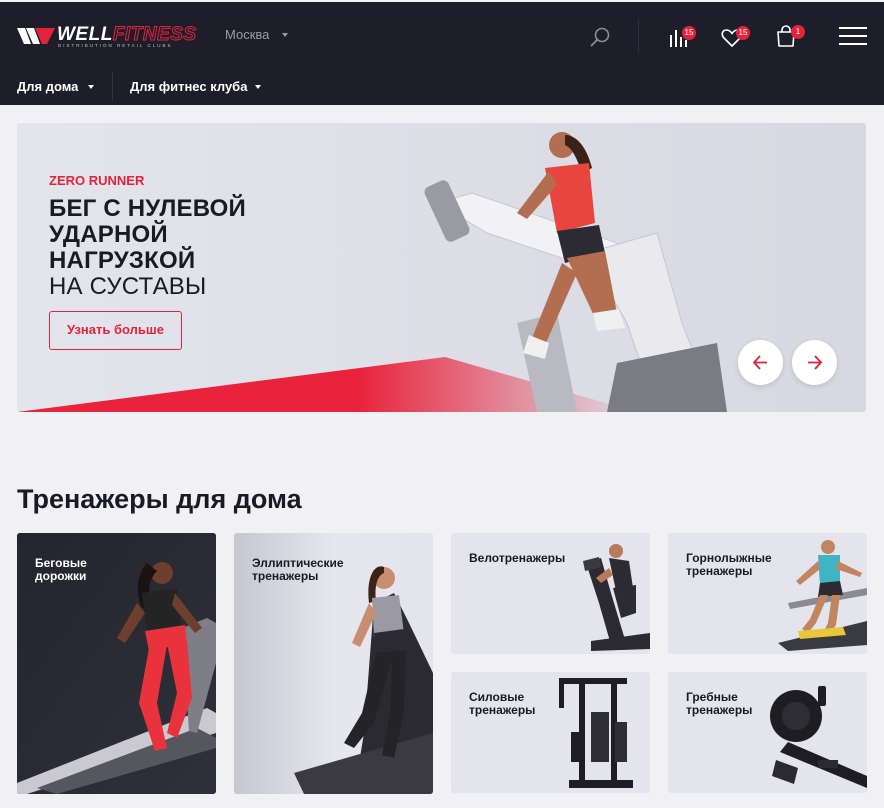 The height and width of the screenshot is (808, 884). What do you see at coordinates (47, 86) in the screenshot?
I see `nav-item-home: Для дома` at bounding box center [47, 86].